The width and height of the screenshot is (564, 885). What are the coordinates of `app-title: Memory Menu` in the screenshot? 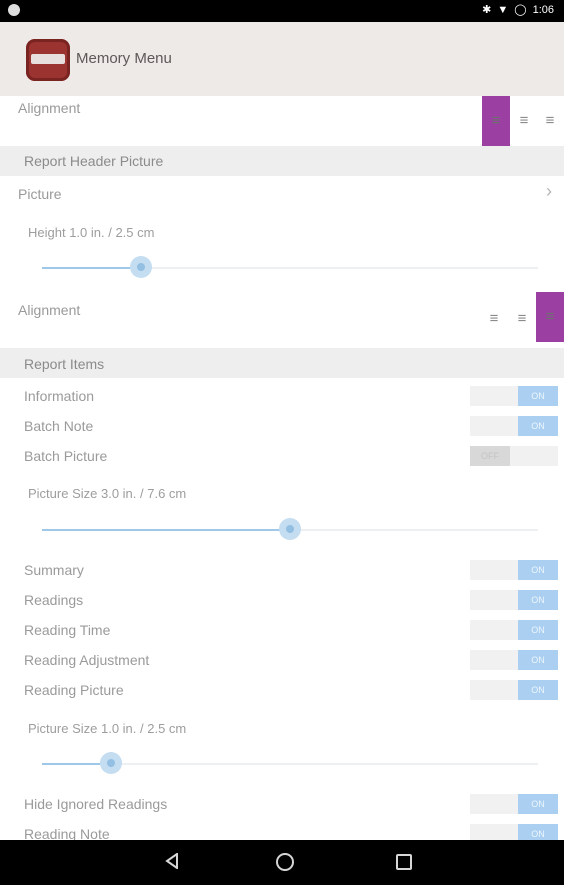 It's located at (124, 58).